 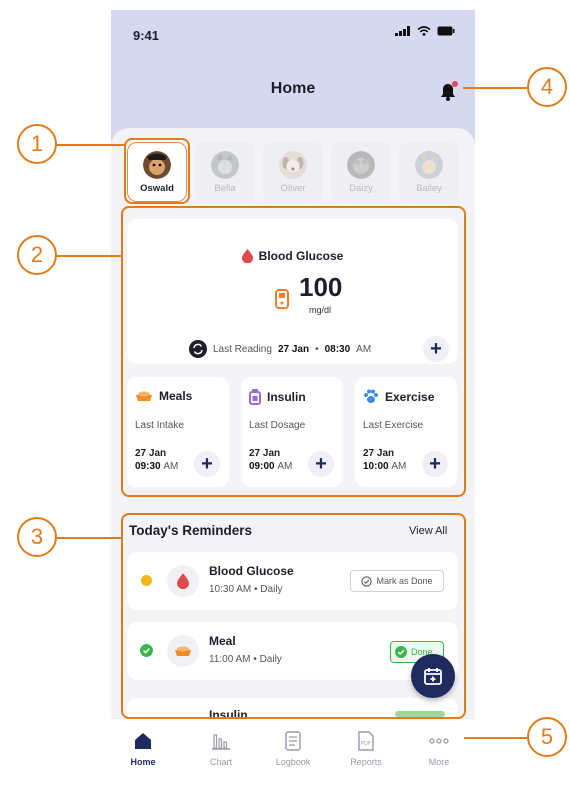 What do you see at coordinates (37, 537) in the screenshot?
I see `callout-number-3: 3` at bounding box center [37, 537].